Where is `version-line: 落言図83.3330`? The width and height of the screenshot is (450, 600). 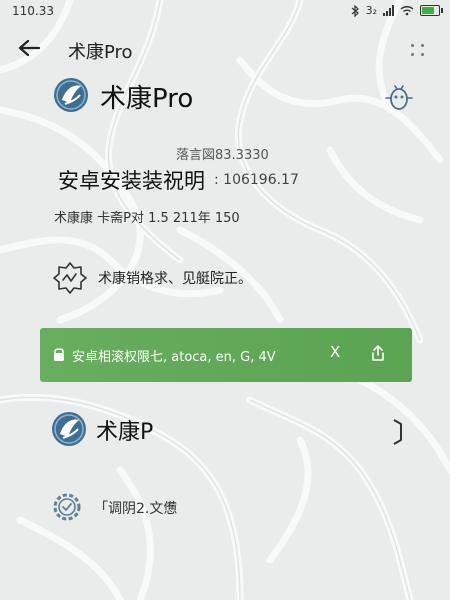 version-line: 落言図83.3330 is located at coordinates (222, 155).